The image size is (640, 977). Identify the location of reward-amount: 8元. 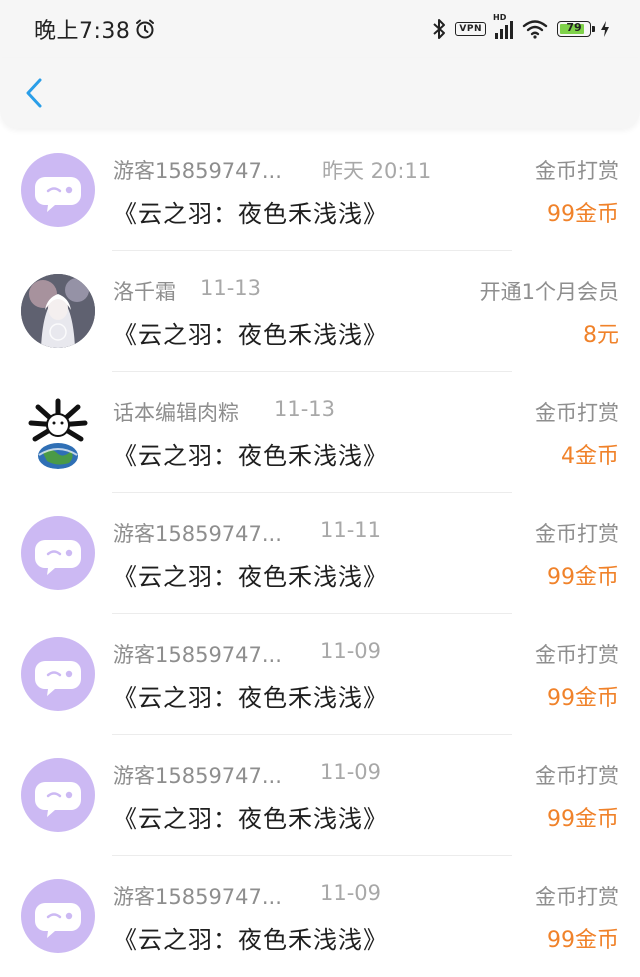
(601, 335).